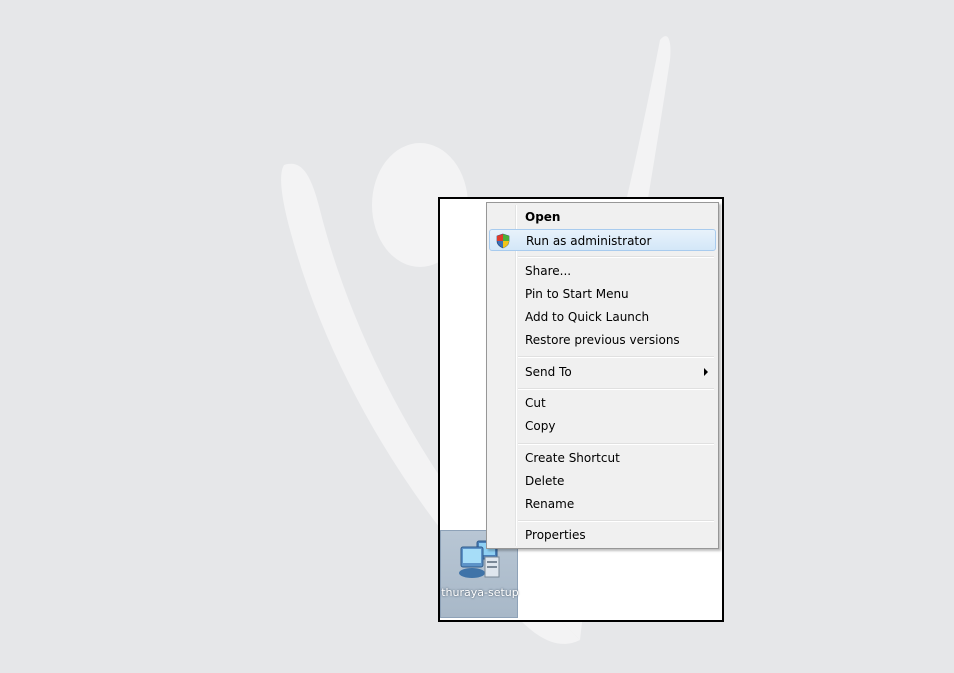 This screenshot has width=954, height=673. I want to click on menu-item-label: Rename, so click(550, 504).